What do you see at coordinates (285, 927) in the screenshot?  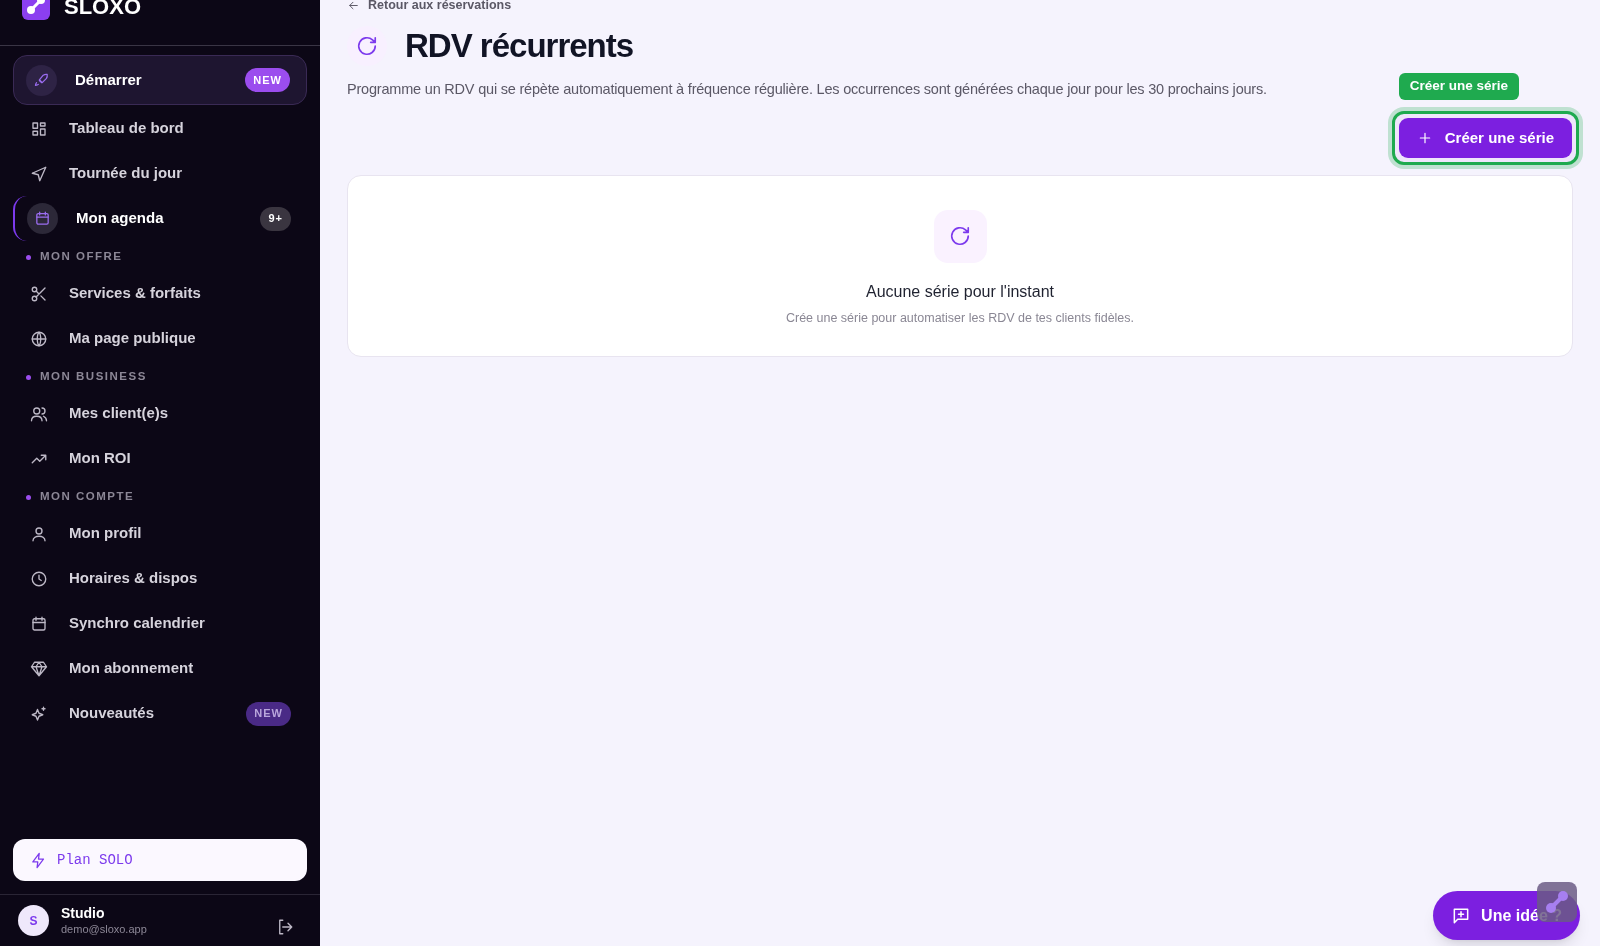 I see `logout-icon` at bounding box center [285, 927].